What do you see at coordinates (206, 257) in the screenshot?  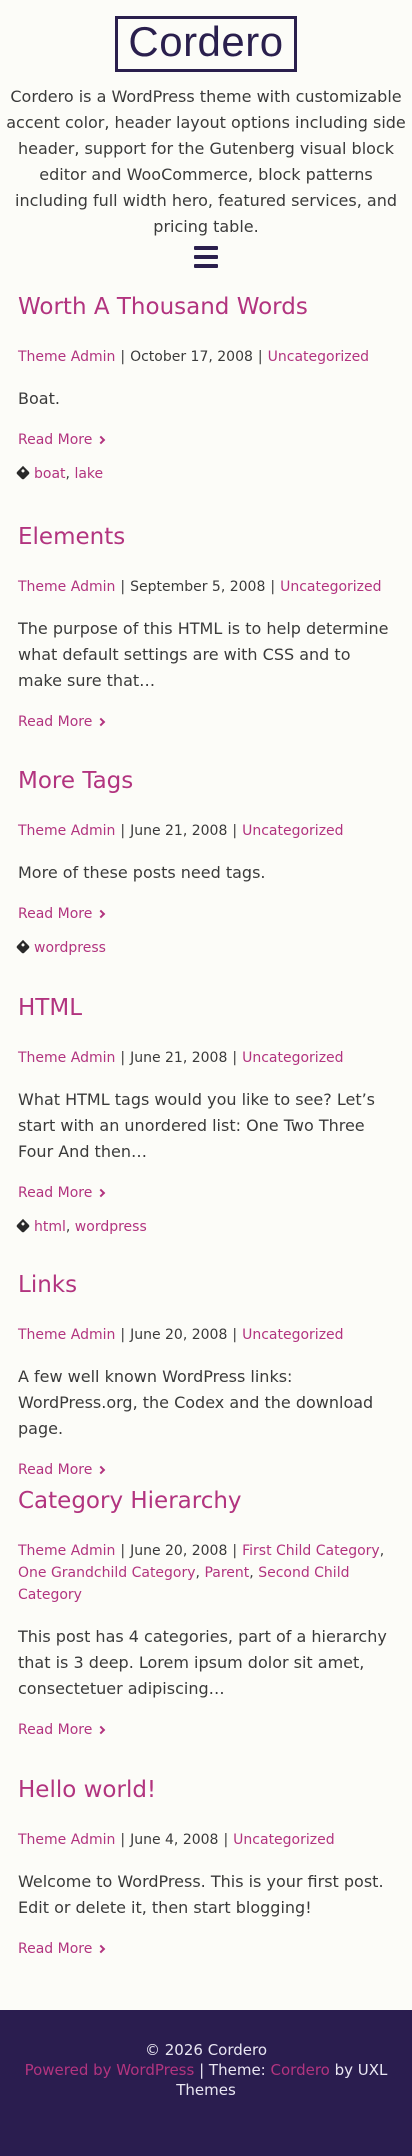 I see `hamburger-menu-icon` at bounding box center [206, 257].